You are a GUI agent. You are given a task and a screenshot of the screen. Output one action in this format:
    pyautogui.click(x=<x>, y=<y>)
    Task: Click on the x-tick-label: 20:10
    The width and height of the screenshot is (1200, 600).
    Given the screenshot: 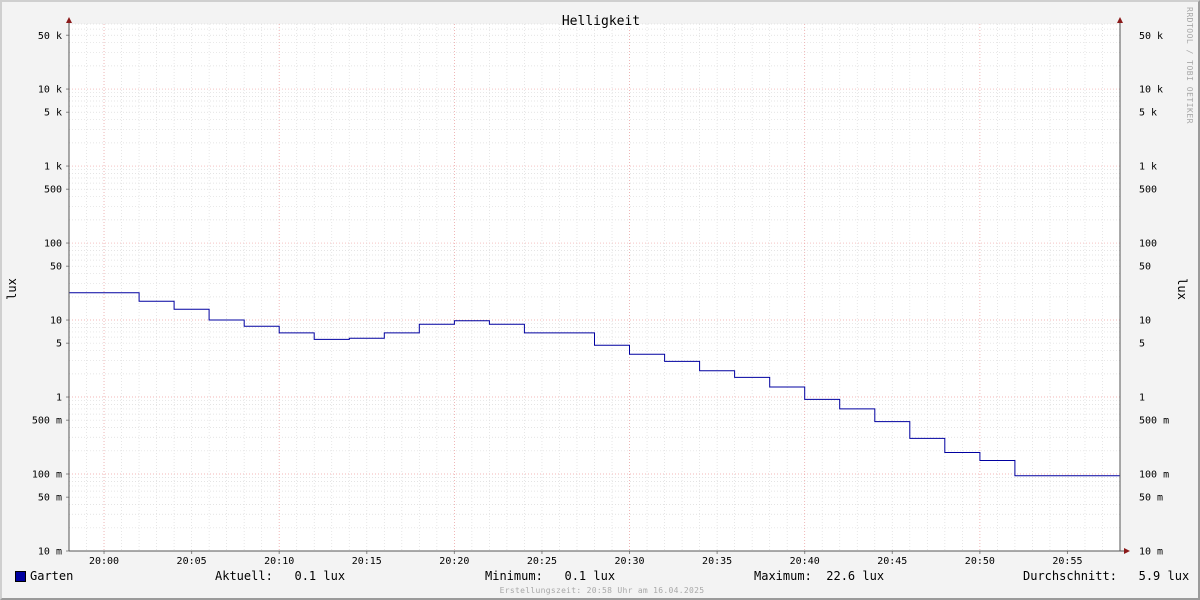 What is the action you would take?
    pyautogui.click(x=279, y=561)
    